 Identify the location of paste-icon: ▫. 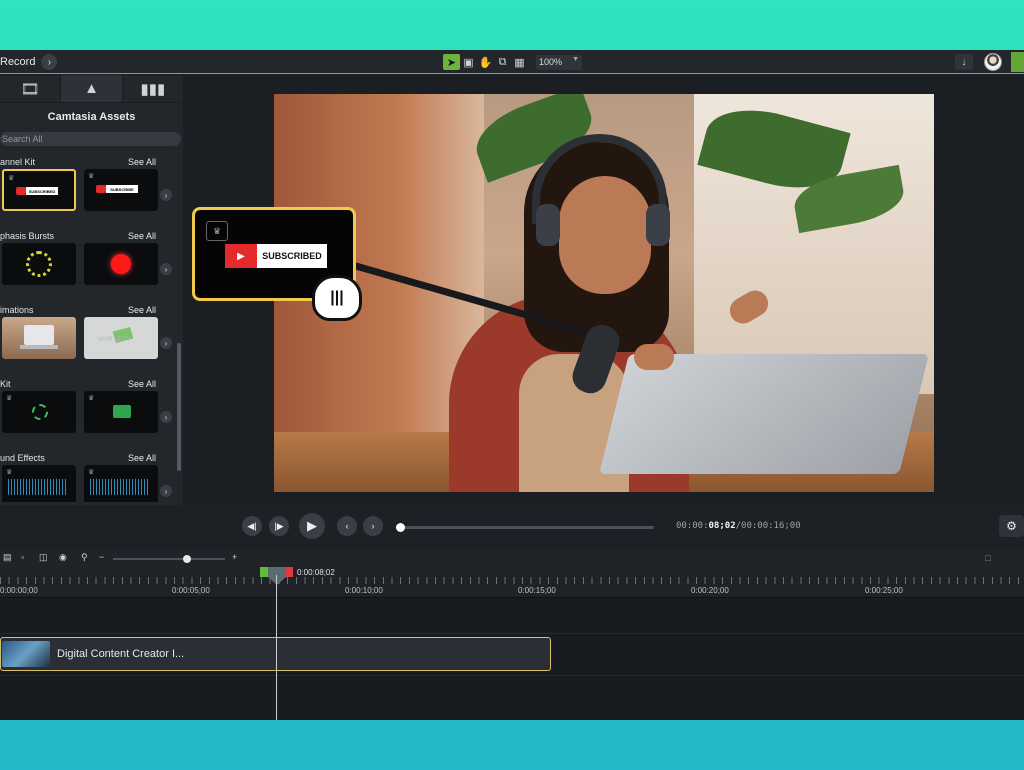
(22, 557).